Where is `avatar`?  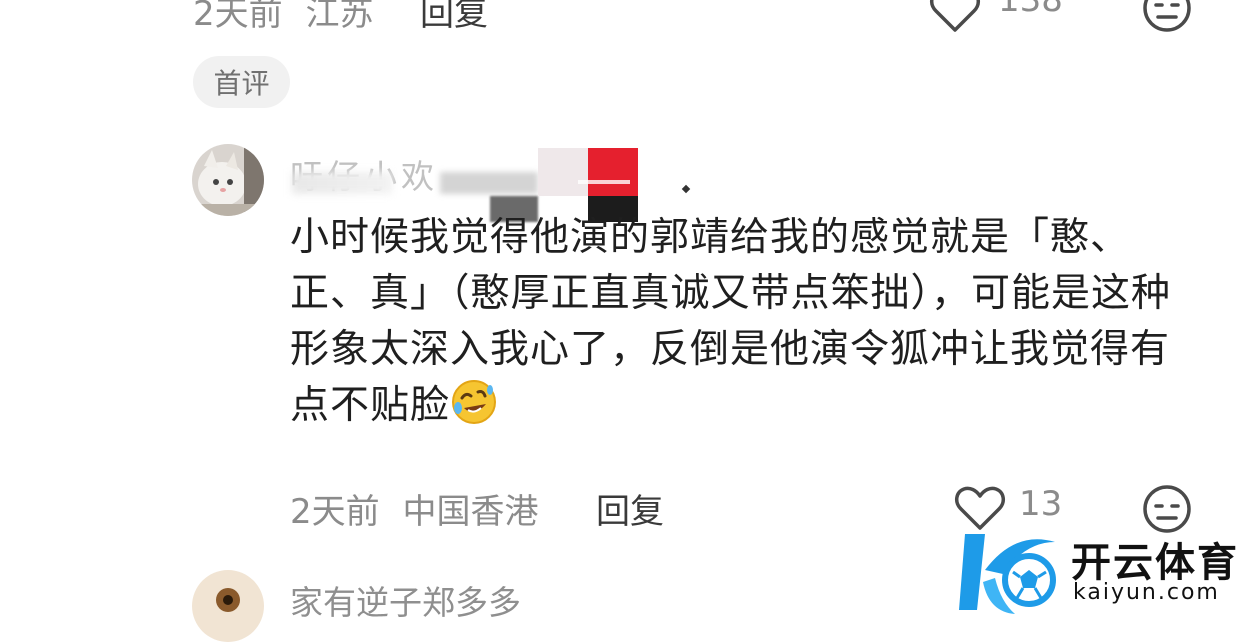
avatar is located at coordinates (228, 180).